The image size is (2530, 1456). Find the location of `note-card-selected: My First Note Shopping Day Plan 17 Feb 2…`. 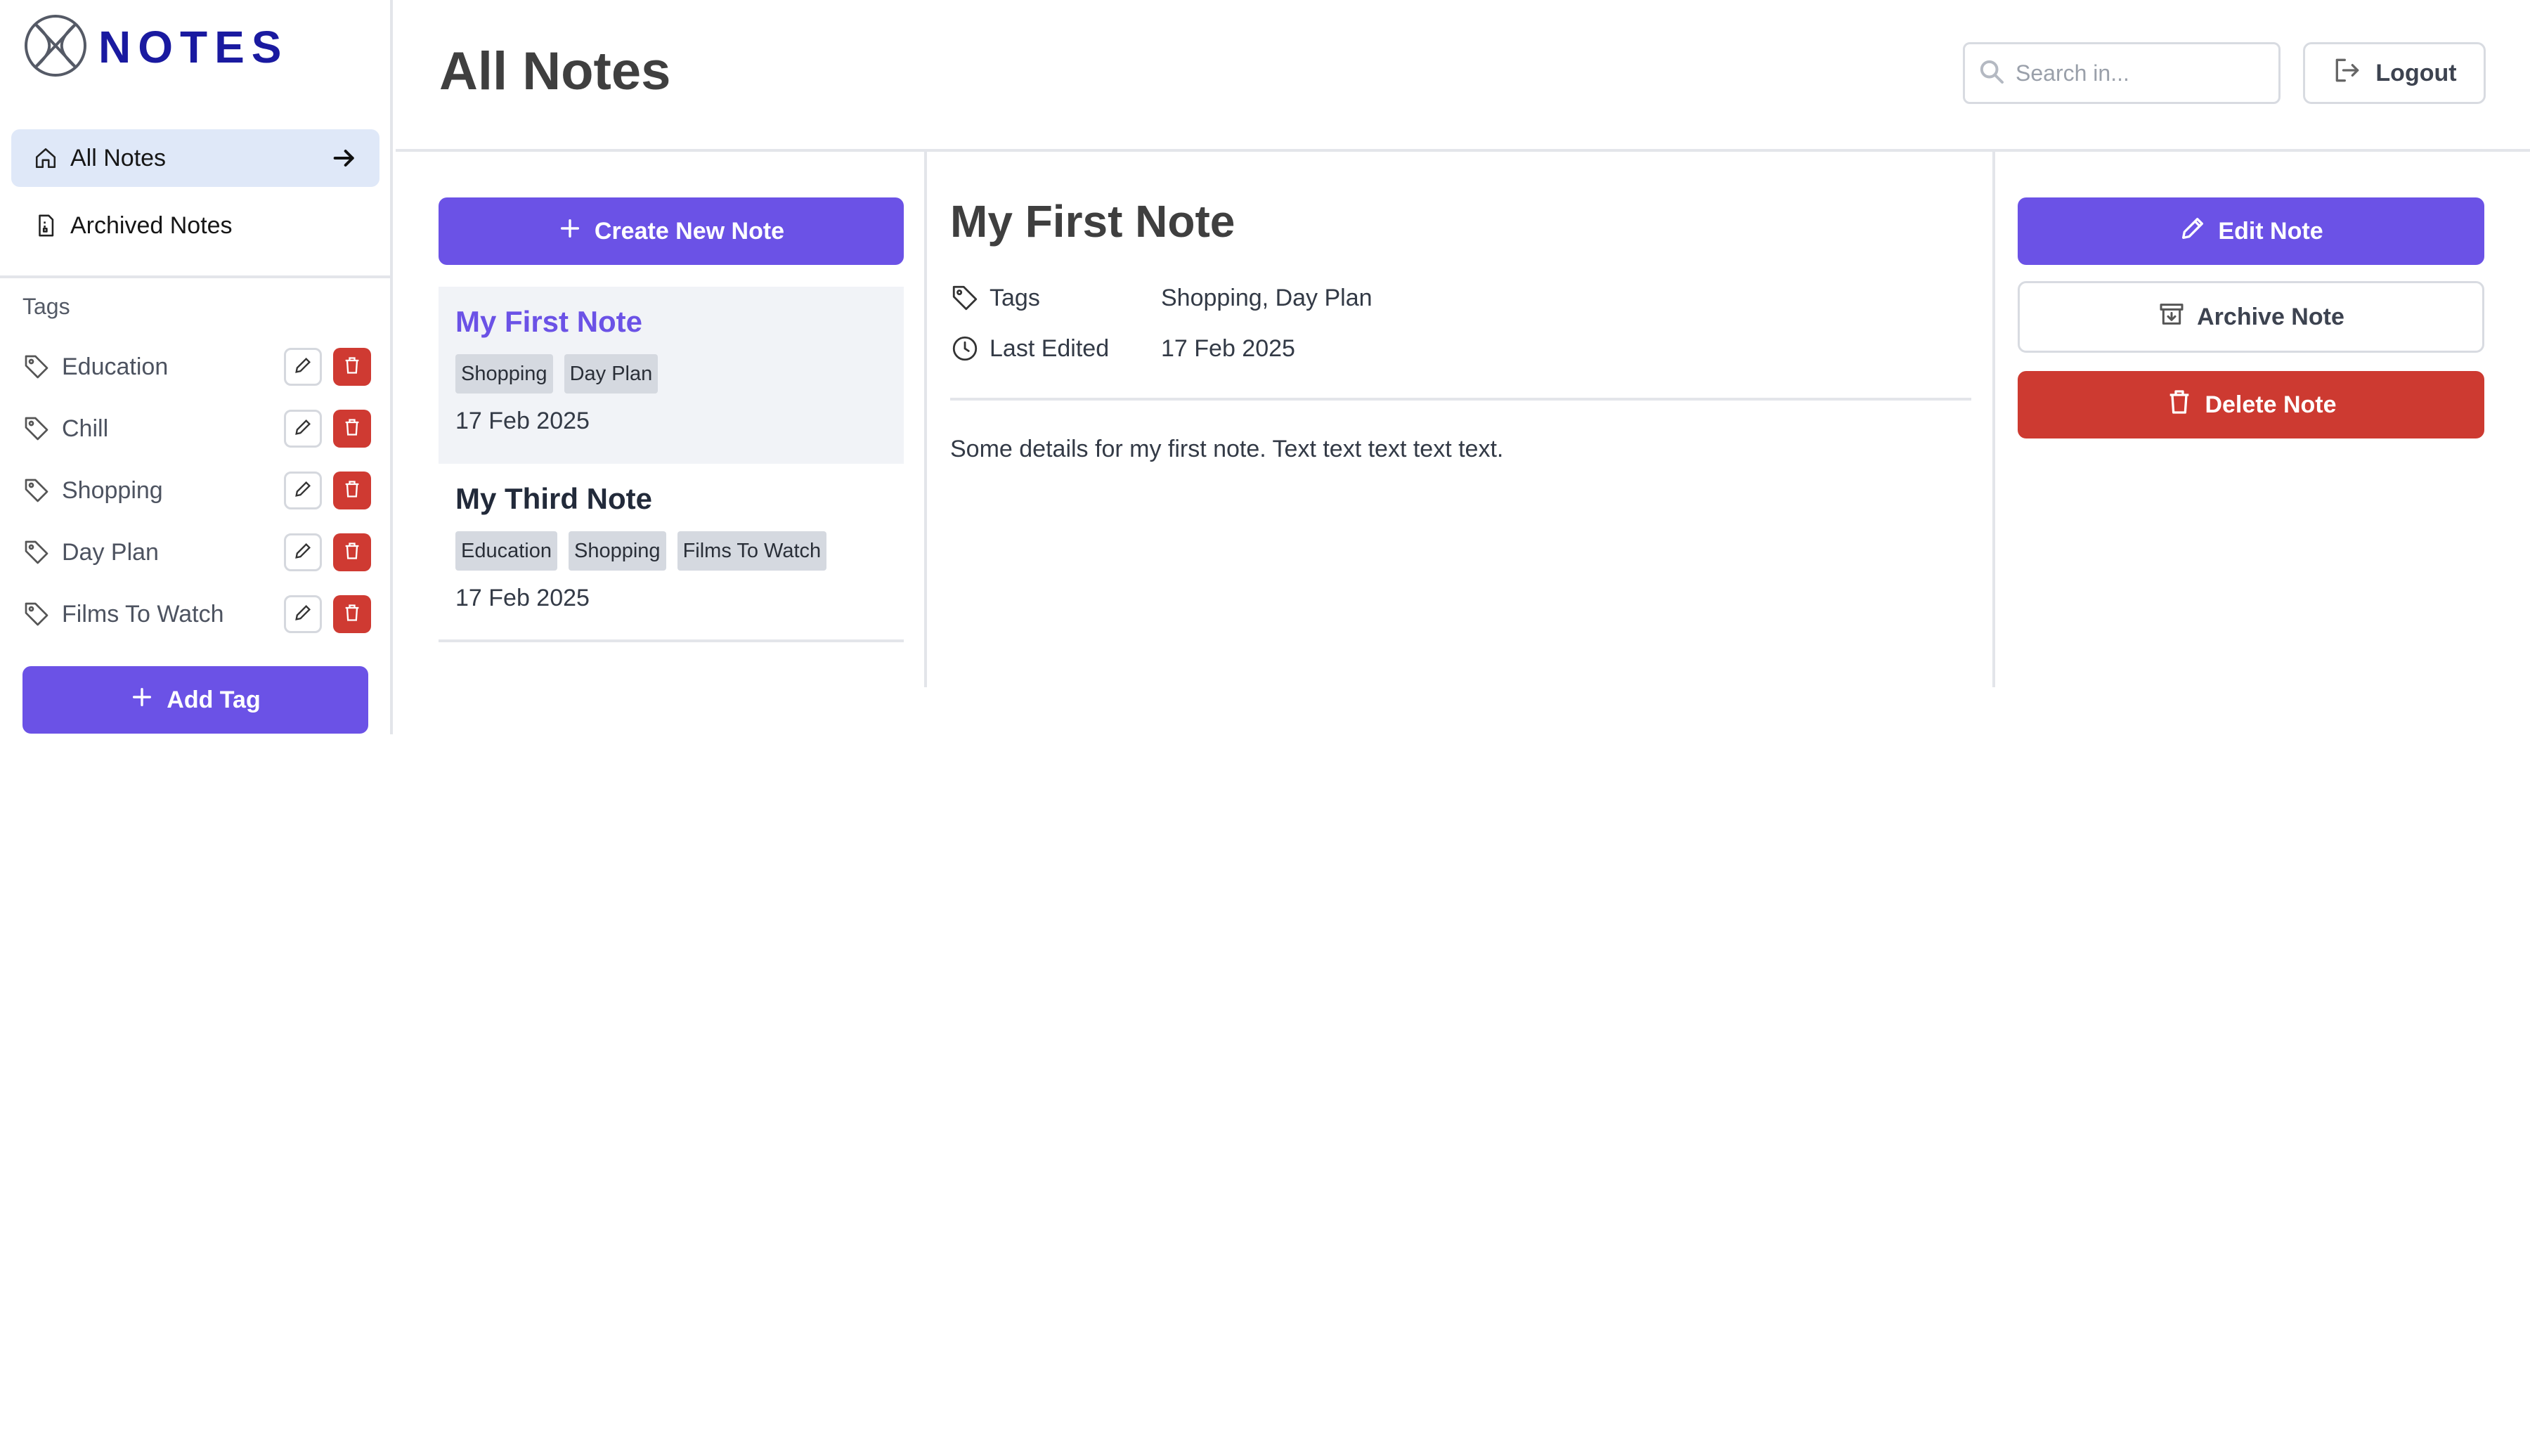

note-card-selected: My First Note Shopping Day Plan 17 Feb 2… is located at coordinates (671, 376).